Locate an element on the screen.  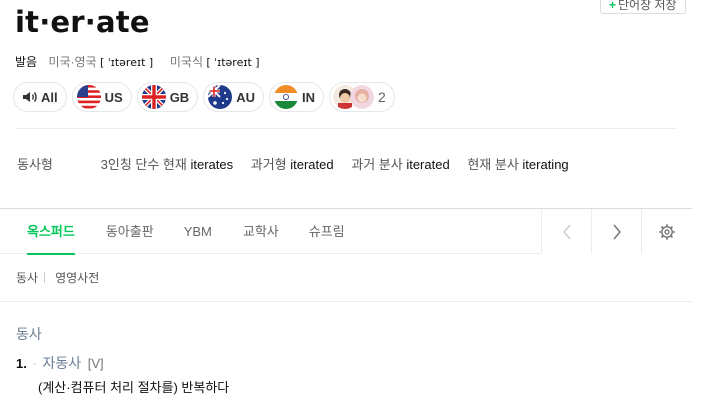
sense-line: 1. · 자동사 [V] is located at coordinates (60, 363).